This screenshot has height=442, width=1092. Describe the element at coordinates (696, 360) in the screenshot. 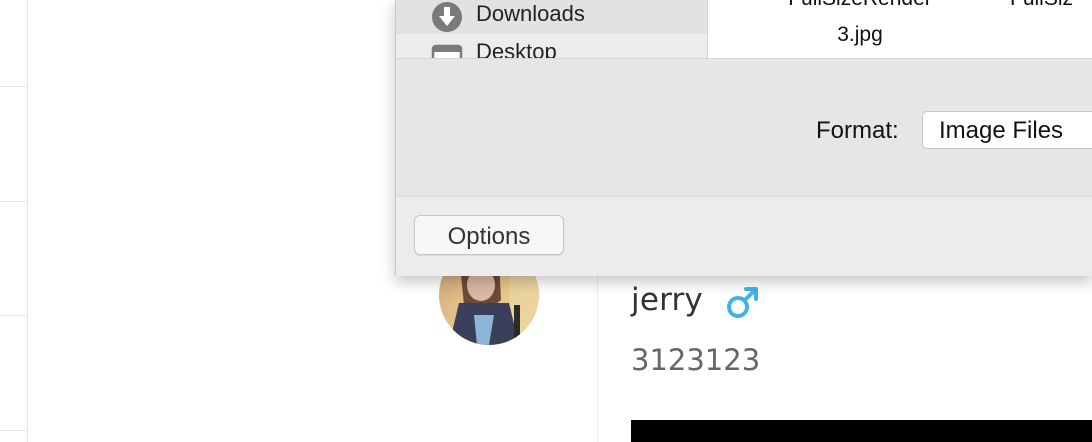

I see `profile-id: 3123123` at that location.